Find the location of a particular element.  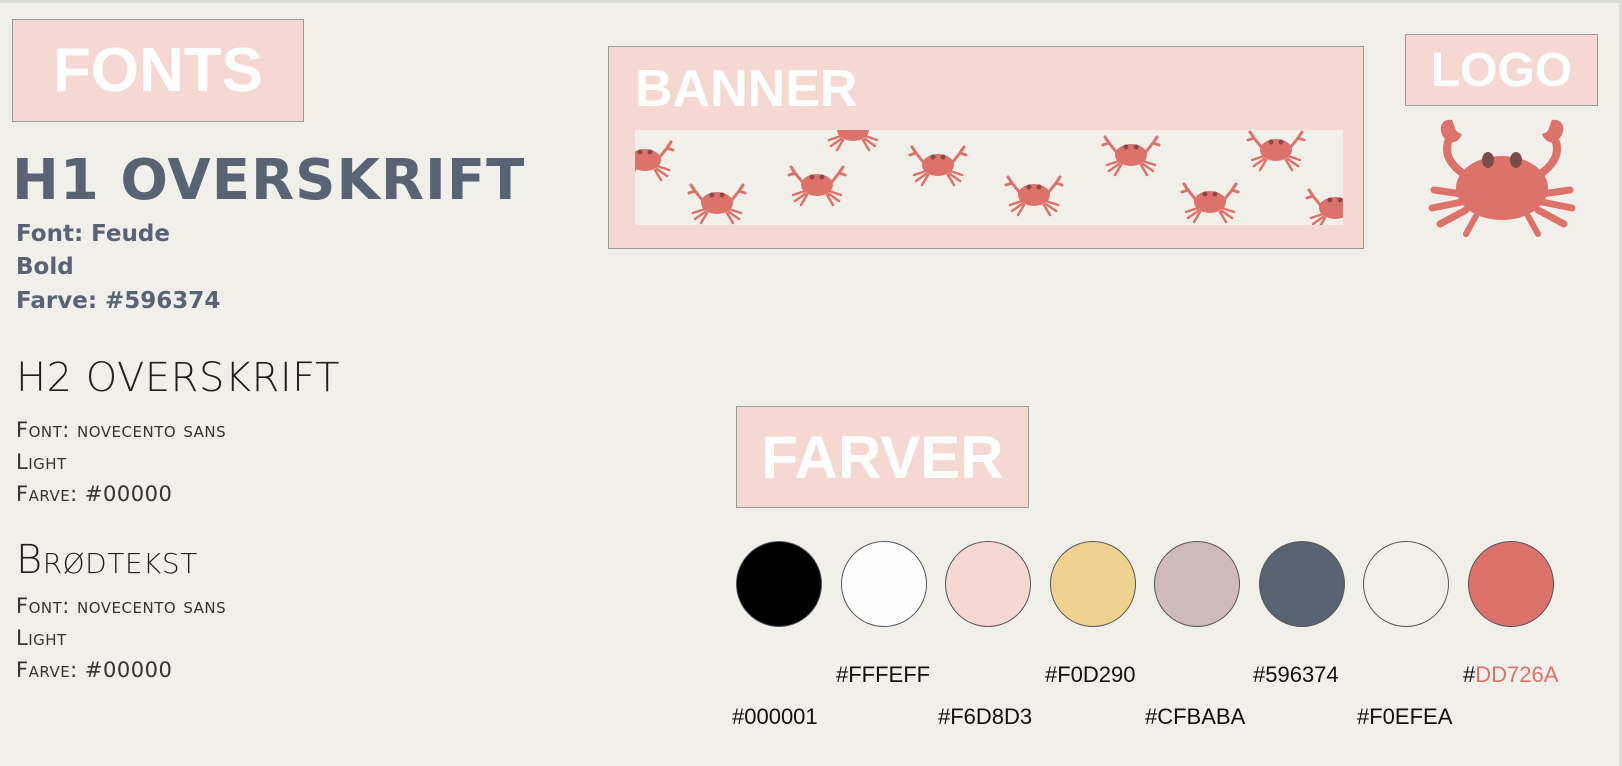

h1-font-weight: Bold is located at coordinates (45, 267).